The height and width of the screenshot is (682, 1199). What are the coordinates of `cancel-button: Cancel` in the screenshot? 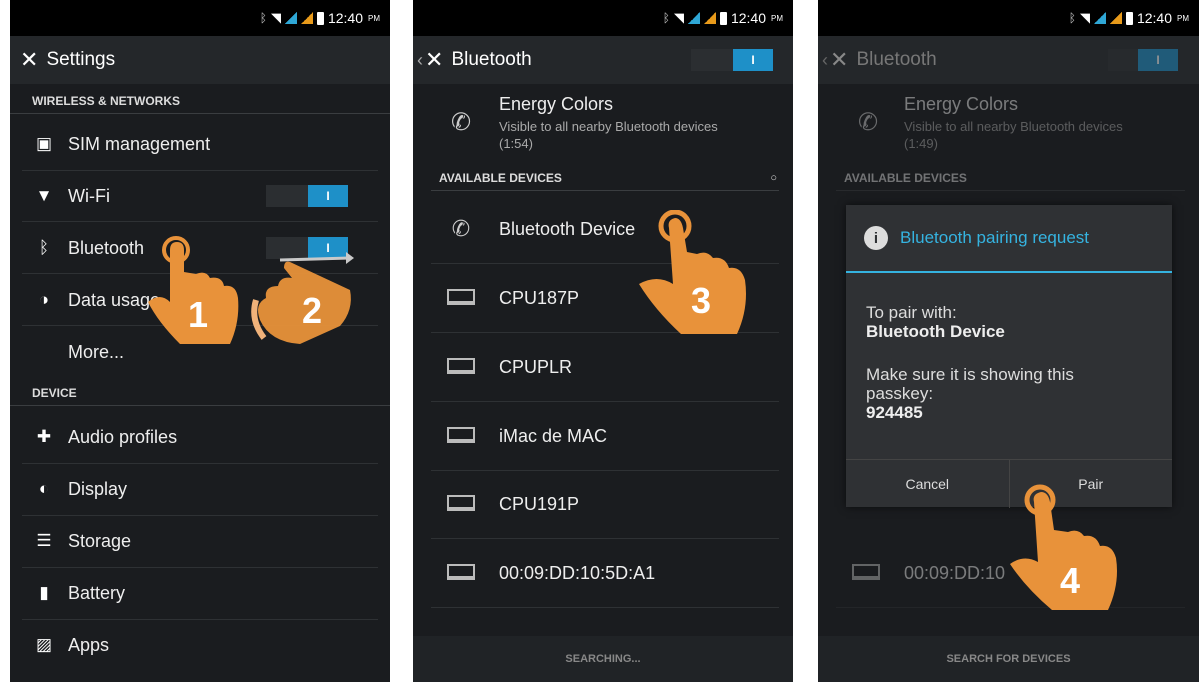 It's located at (927, 484).